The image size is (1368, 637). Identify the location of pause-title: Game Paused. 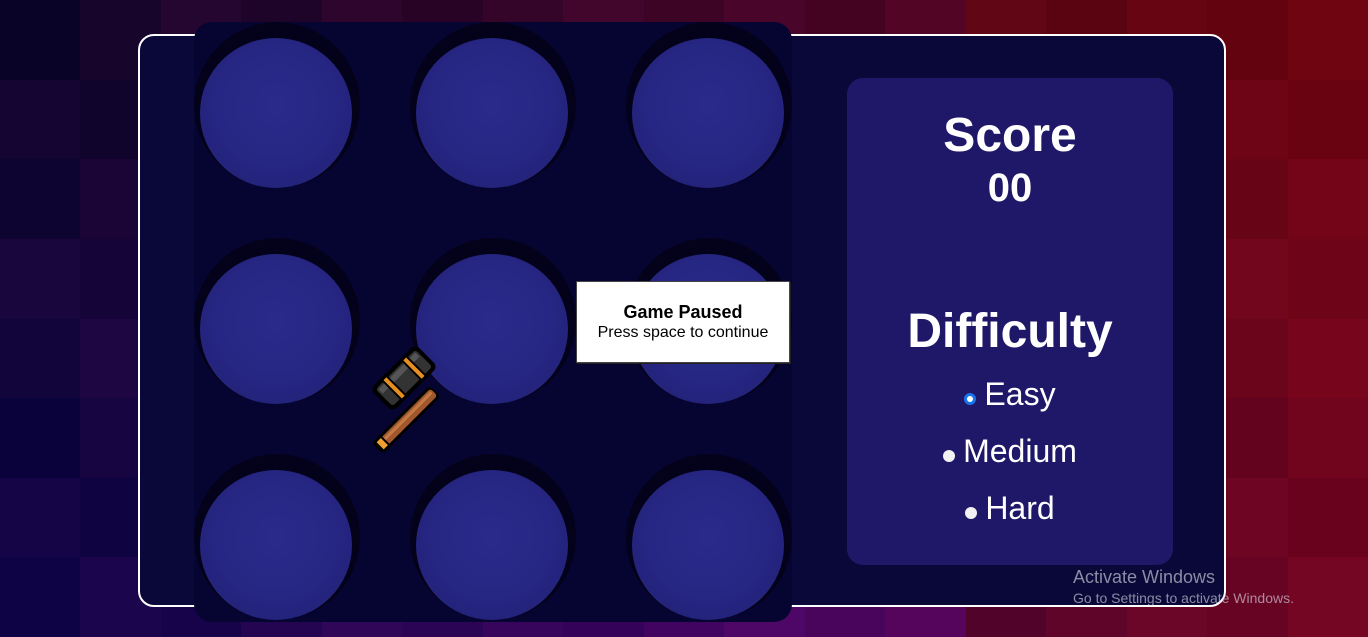
(683, 312).